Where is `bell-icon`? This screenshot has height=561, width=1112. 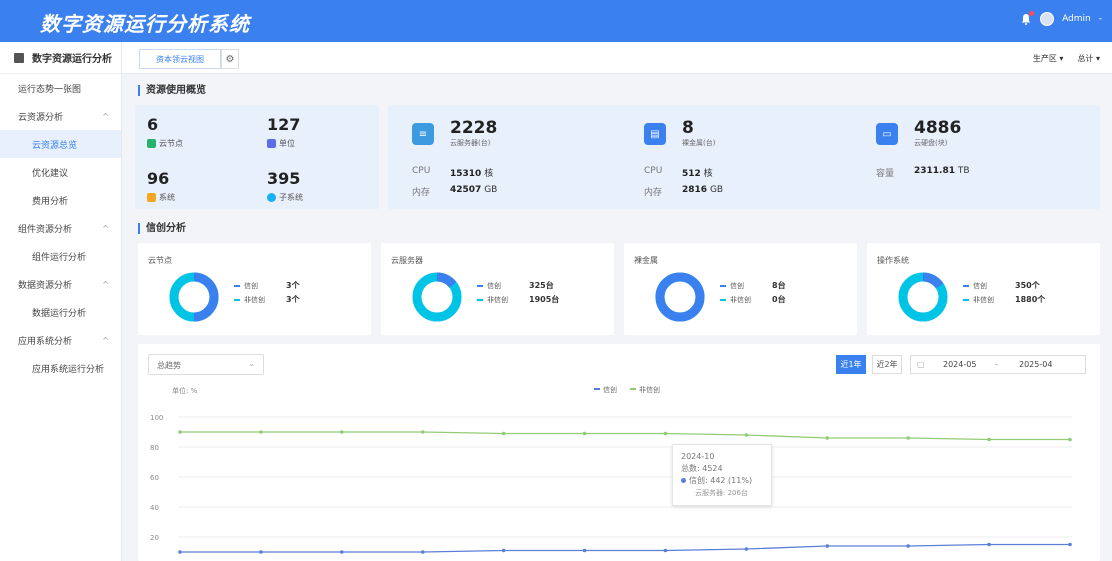 bell-icon is located at coordinates (1027, 18).